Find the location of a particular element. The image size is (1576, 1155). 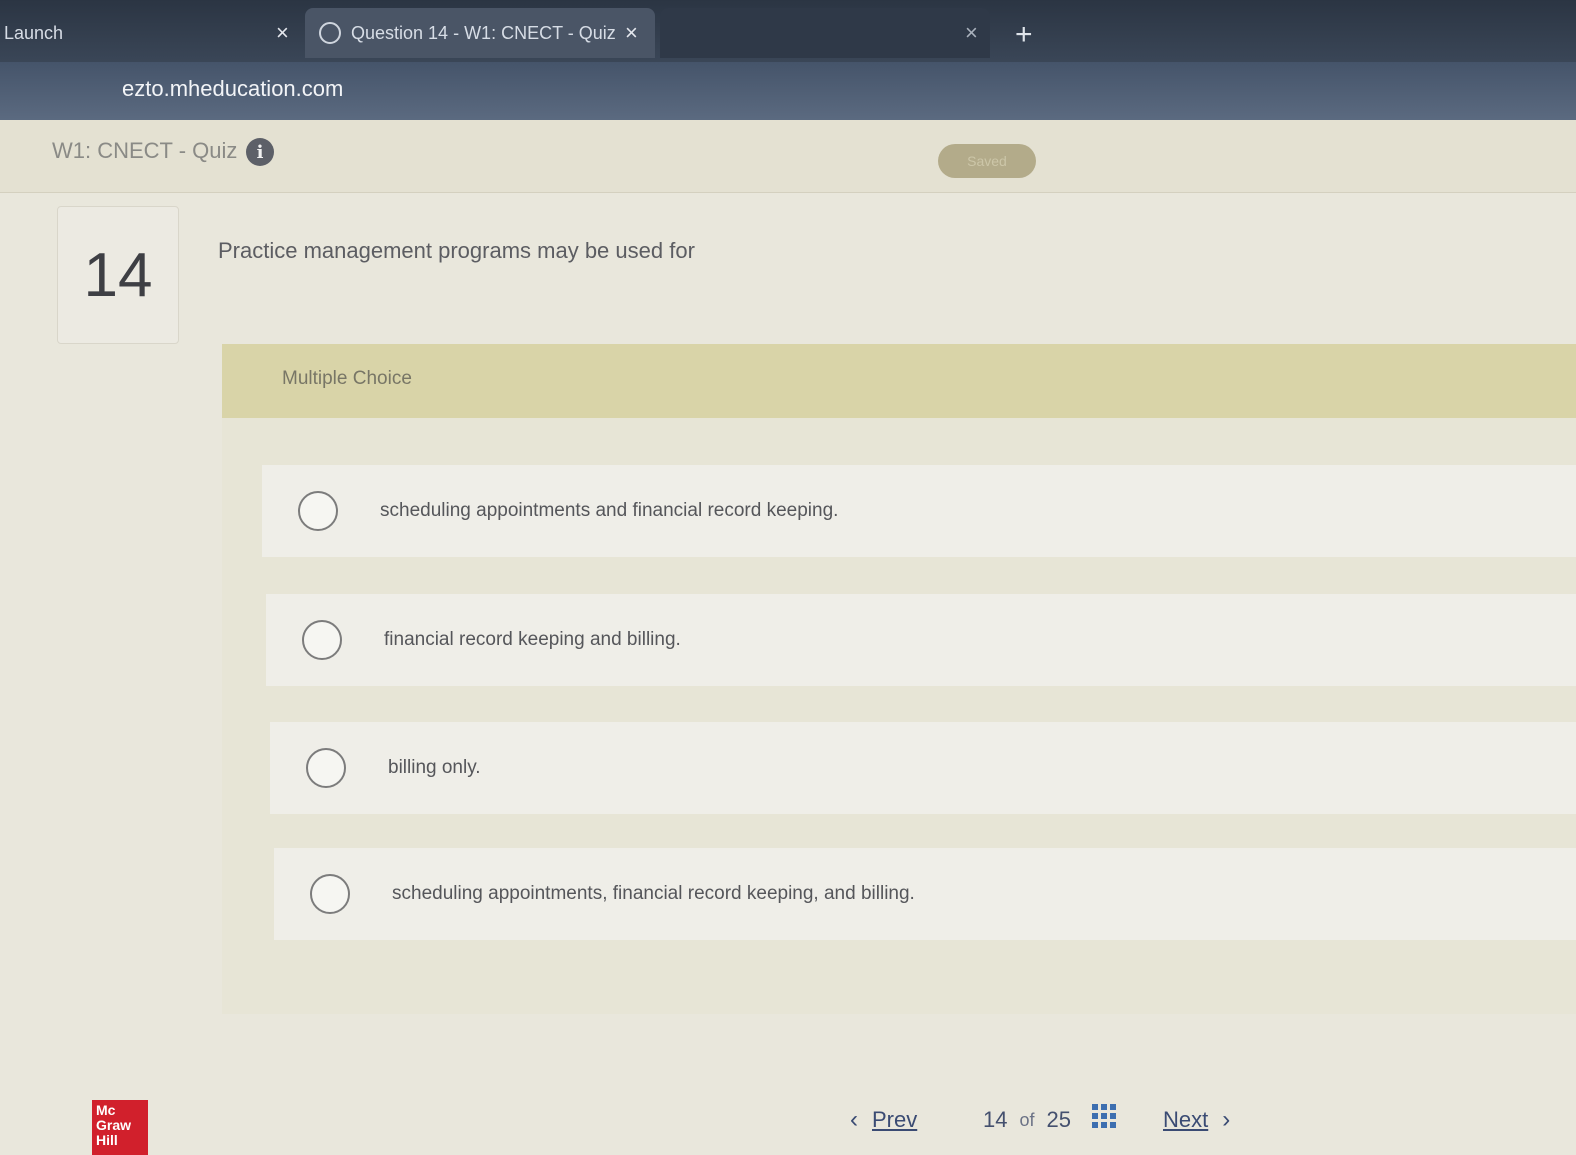

prev-button: ‹ Prev is located at coordinates (883, 1120).